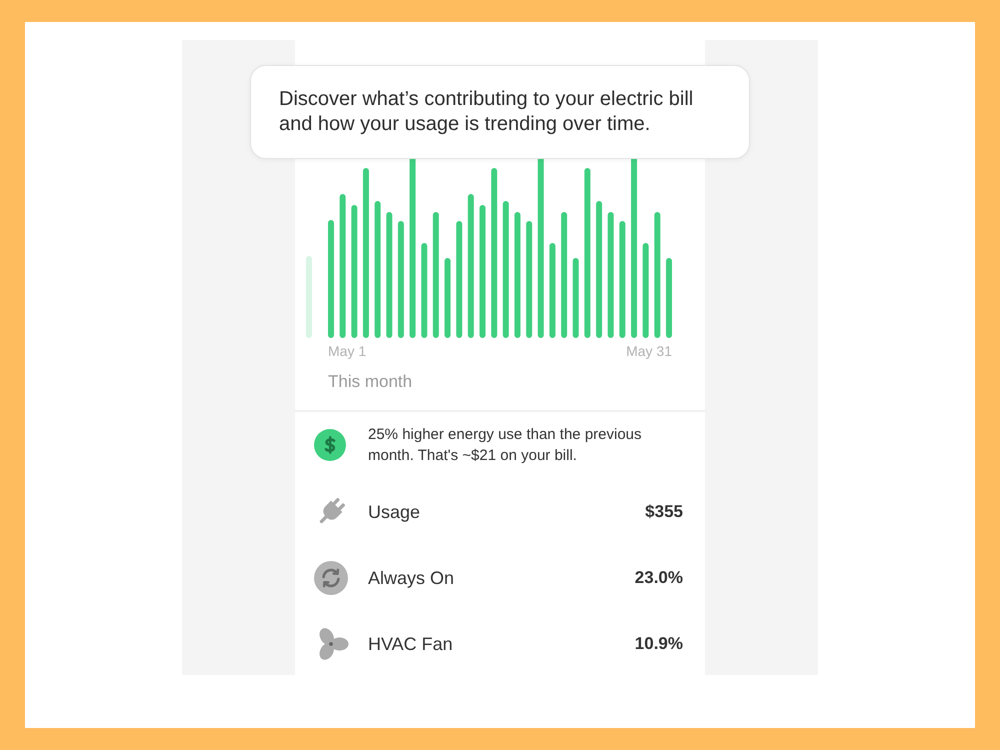  Describe the element at coordinates (664, 512) in the screenshot. I see `category-value: $355` at that location.